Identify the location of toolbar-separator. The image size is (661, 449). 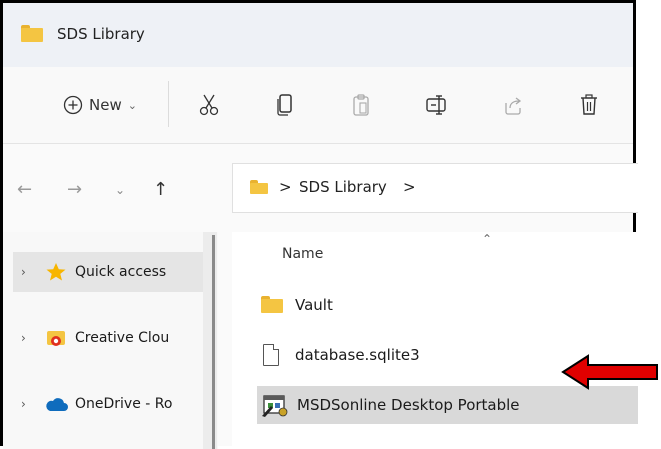
(168, 104).